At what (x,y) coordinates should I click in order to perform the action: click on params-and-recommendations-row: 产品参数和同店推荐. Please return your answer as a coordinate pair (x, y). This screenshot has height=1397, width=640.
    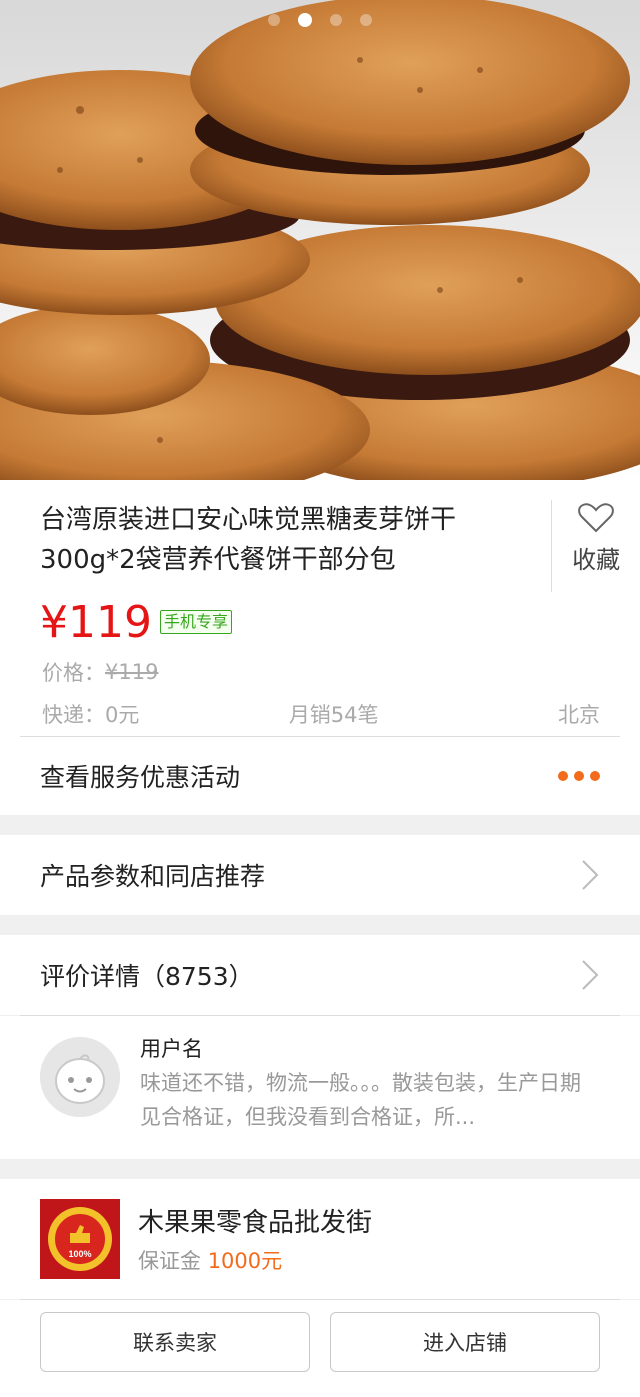
    Looking at the image, I should click on (320, 875).